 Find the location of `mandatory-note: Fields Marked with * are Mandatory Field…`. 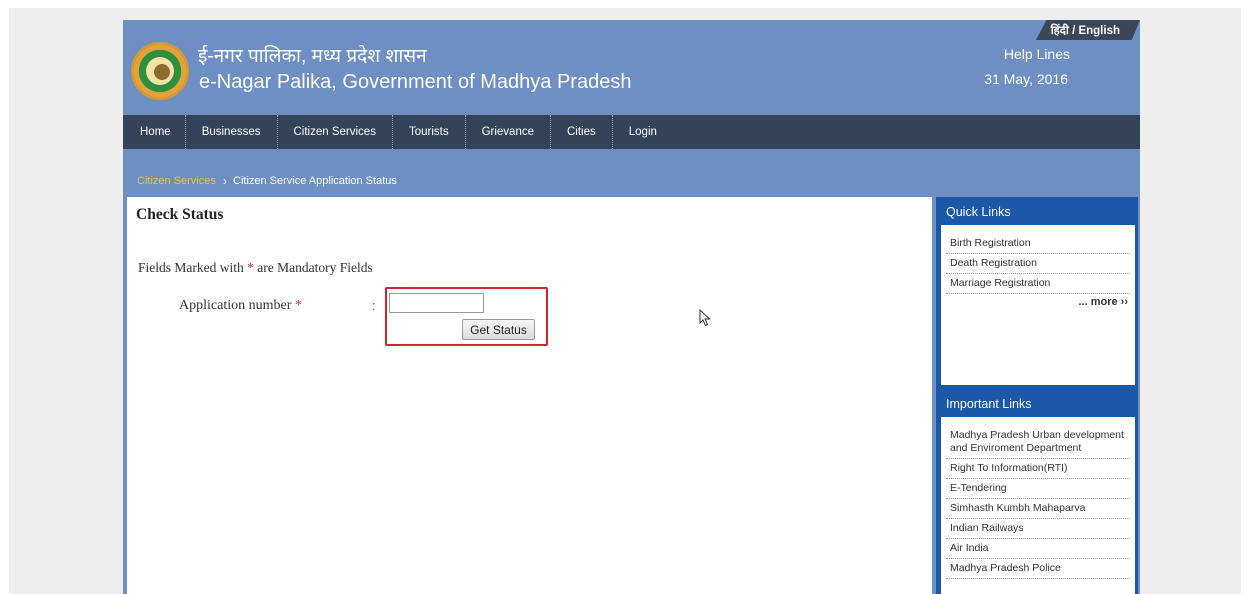

mandatory-note: Fields Marked with * are Mandatory Field… is located at coordinates (255, 268).